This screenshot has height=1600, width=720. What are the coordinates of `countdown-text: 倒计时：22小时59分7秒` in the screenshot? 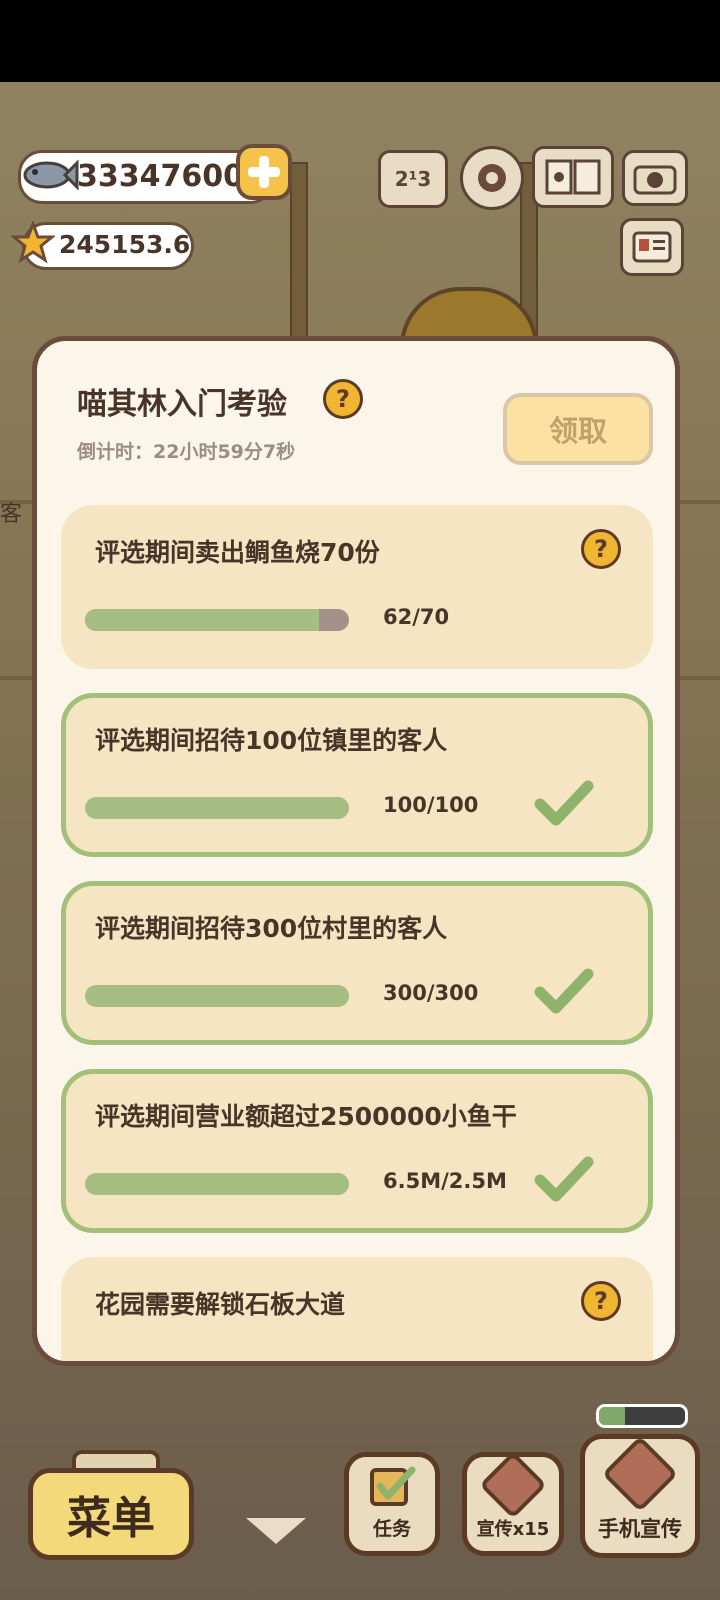 It's located at (186, 452).